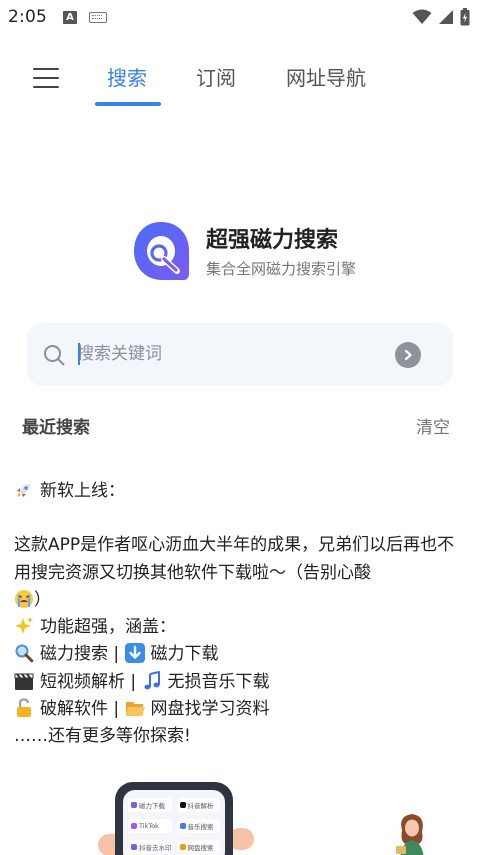 This screenshot has height=855, width=480. What do you see at coordinates (433, 425) in the screenshot?
I see `clear-recent-button: 清空` at bounding box center [433, 425].